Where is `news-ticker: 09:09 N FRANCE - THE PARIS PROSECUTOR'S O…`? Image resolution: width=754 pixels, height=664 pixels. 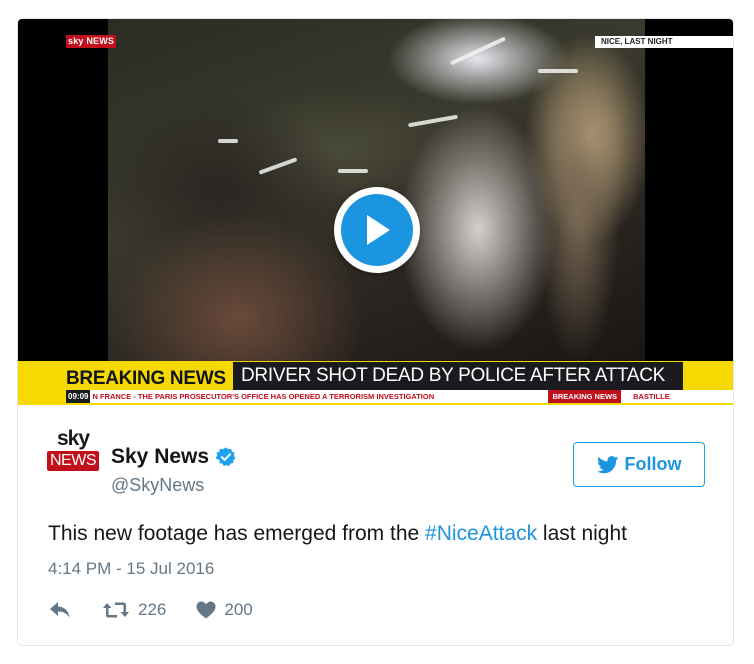 news-ticker: 09:09 N FRANCE - THE PARIS PROSECUTOR'S O… is located at coordinates (399, 396).